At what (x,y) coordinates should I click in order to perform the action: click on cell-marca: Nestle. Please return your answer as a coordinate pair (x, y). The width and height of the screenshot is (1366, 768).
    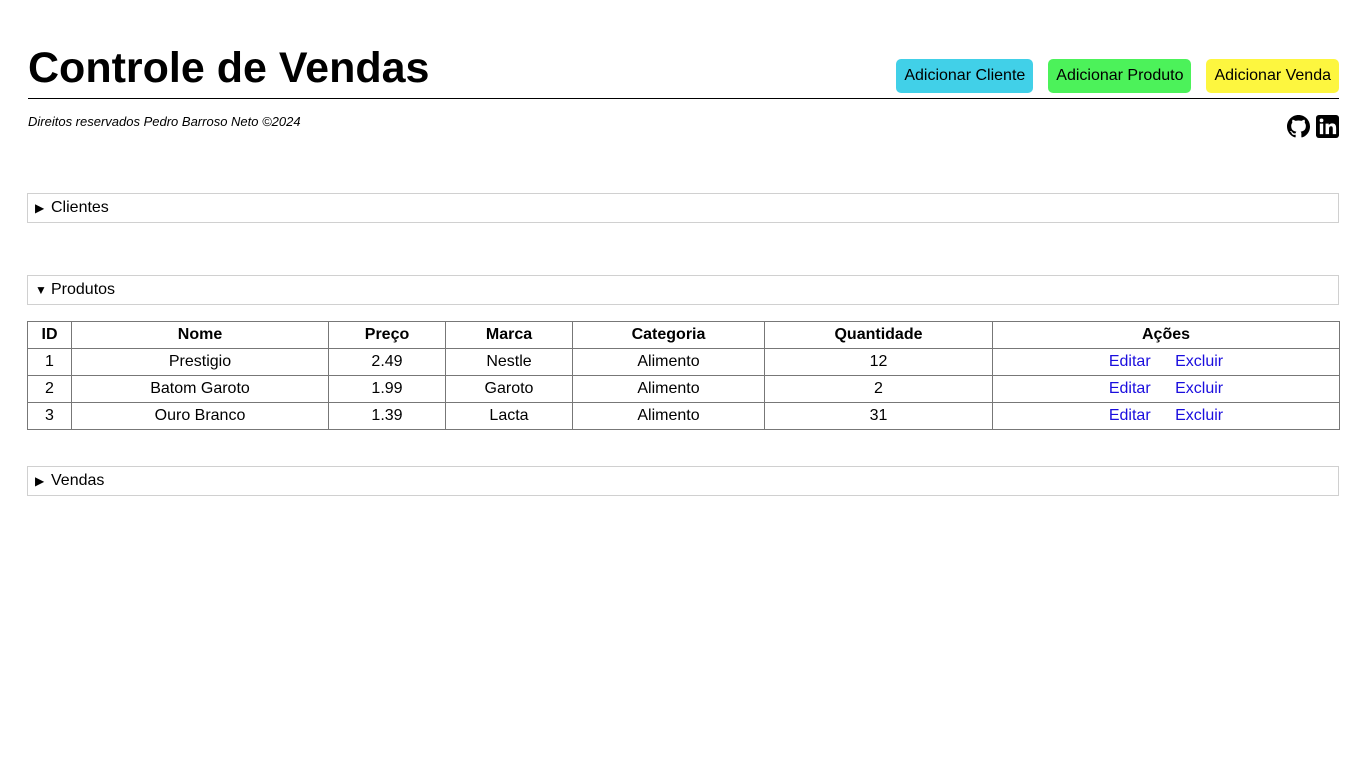
    Looking at the image, I should click on (509, 362).